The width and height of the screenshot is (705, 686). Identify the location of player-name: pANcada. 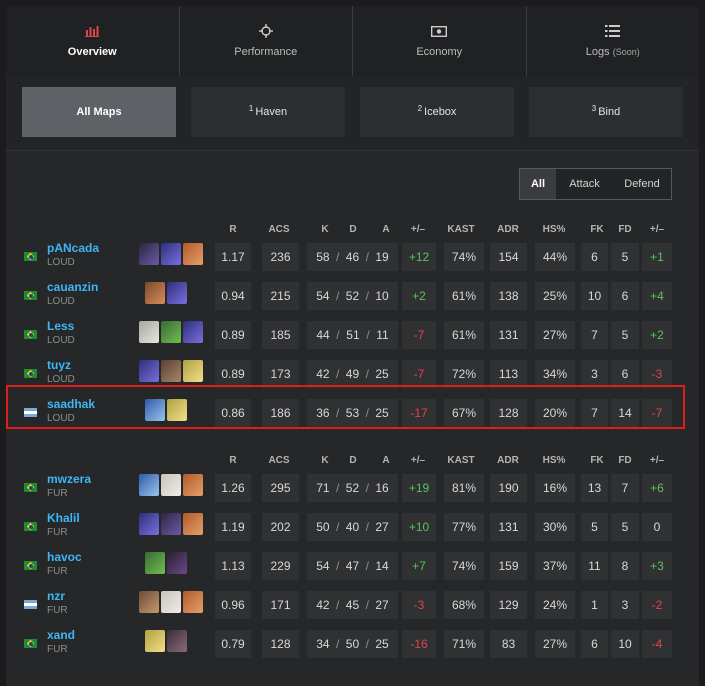
(73, 248).